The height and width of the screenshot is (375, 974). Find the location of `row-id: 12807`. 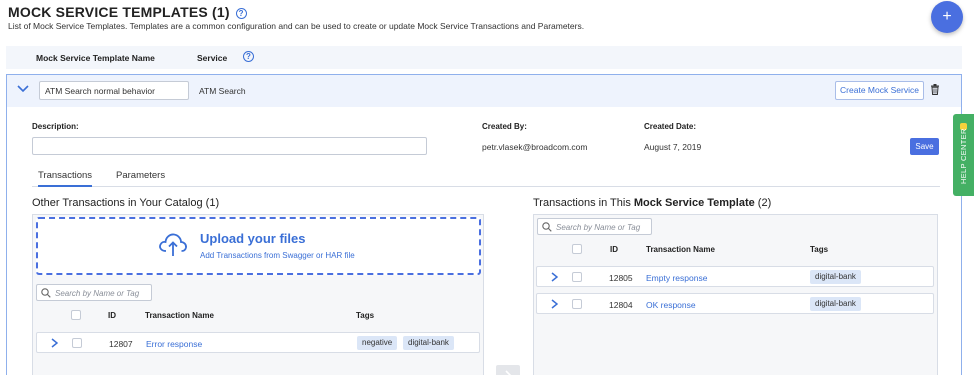

row-id: 12807 is located at coordinates (121, 344).